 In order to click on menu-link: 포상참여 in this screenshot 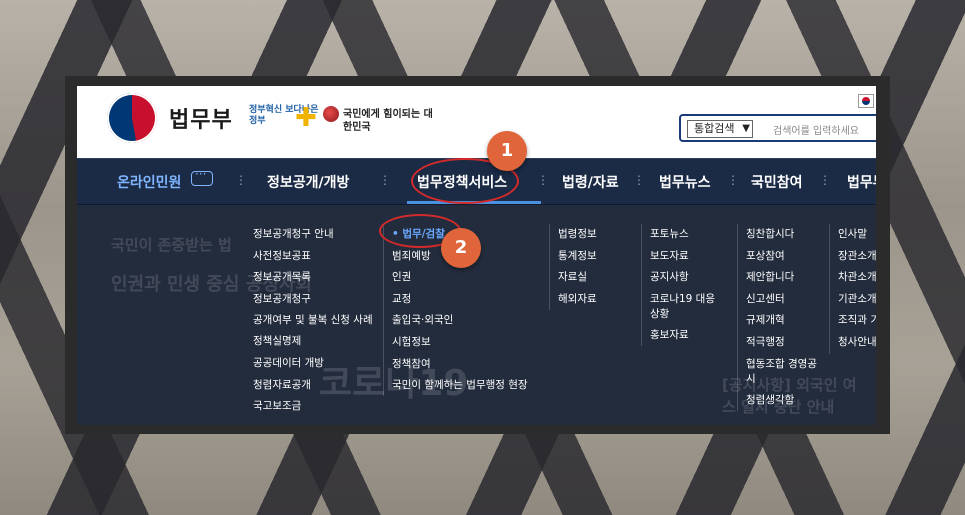, I will do `click(784, 257)`.